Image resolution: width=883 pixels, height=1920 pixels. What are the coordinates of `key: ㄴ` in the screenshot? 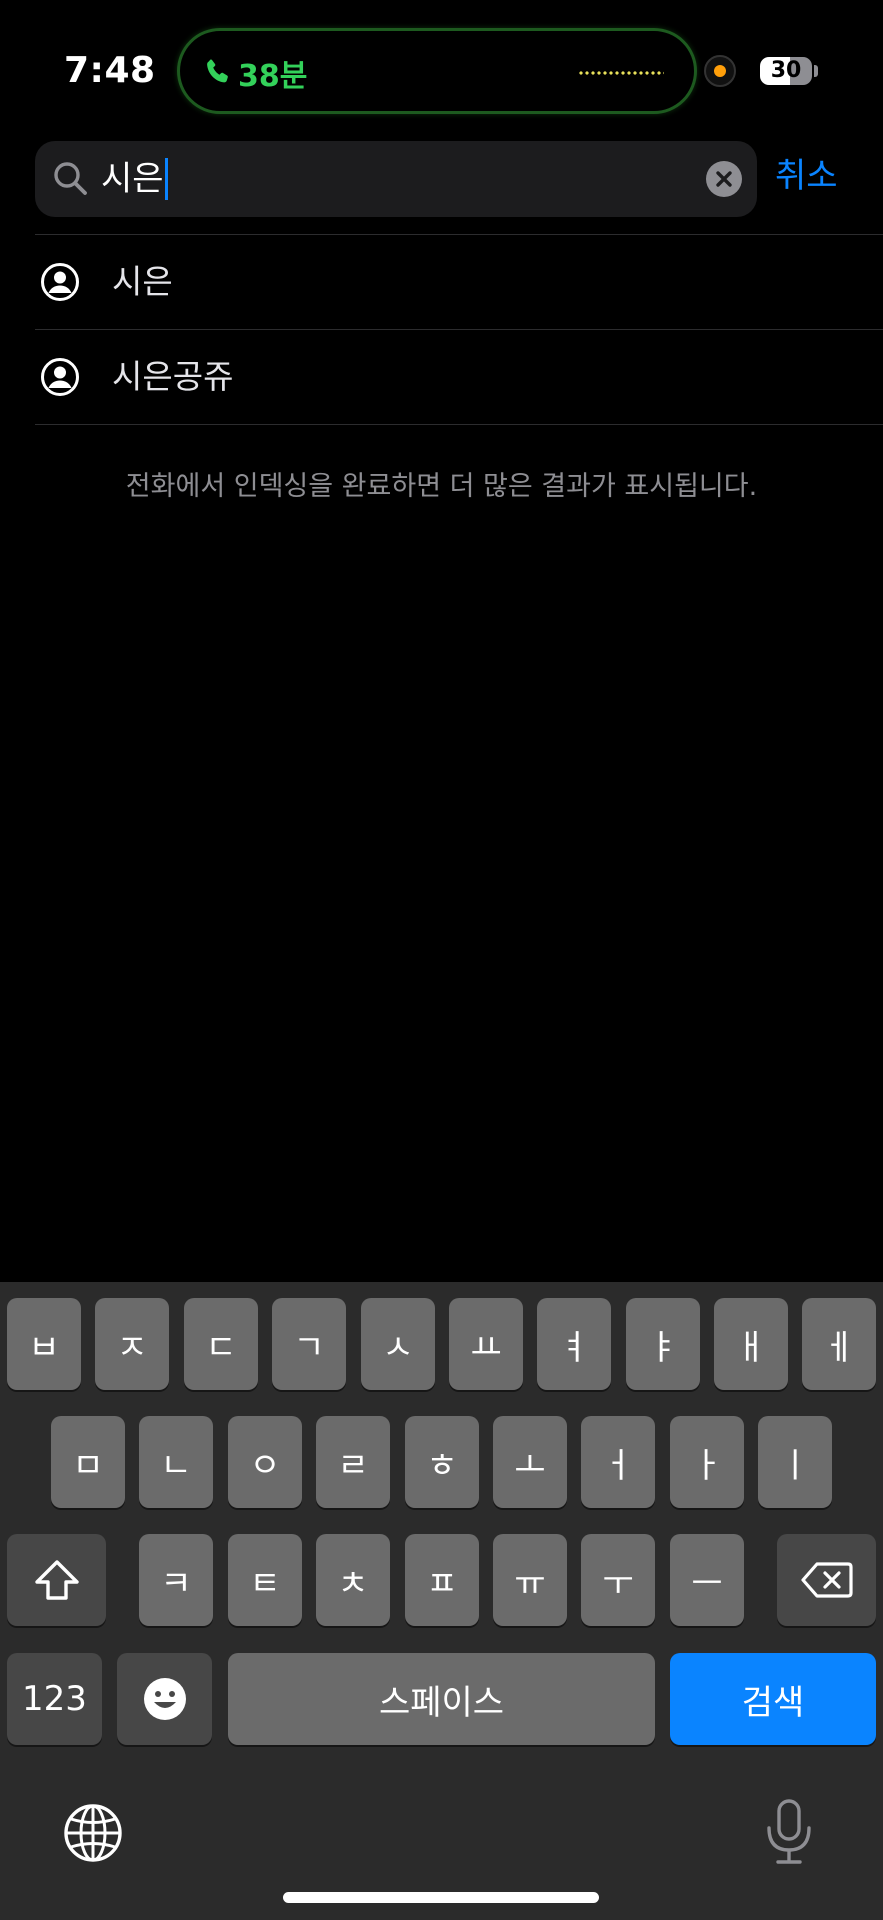 It's located at (176, 1462).